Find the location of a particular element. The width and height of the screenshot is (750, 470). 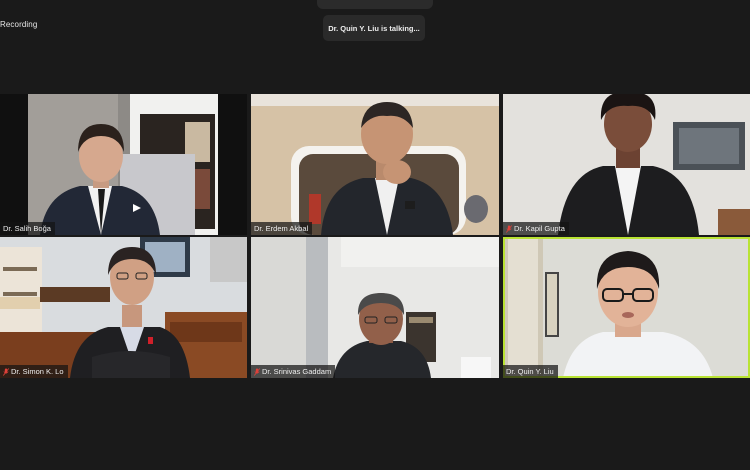

top-menu-tab is located at coordinates (375, 4).